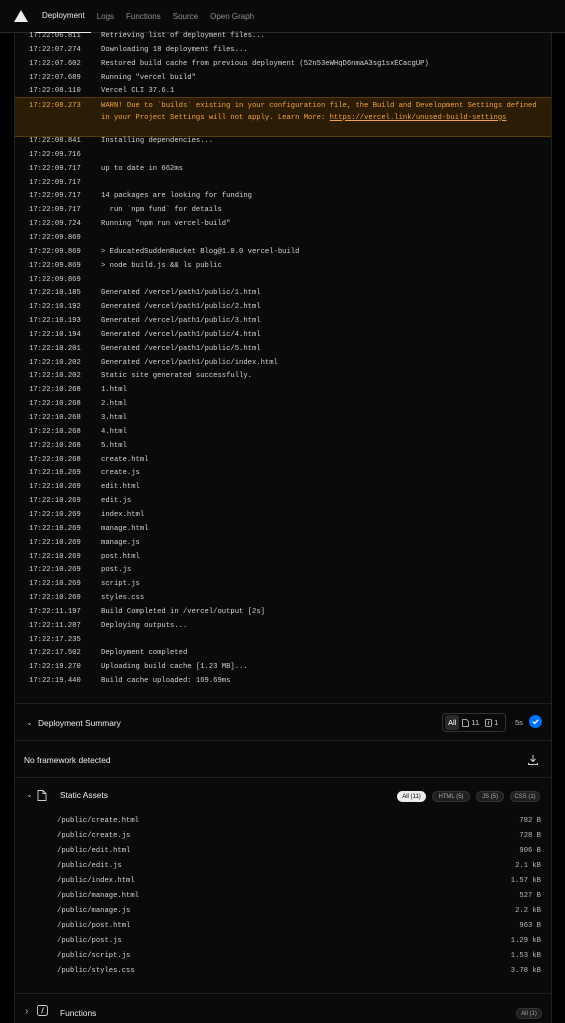  What do you see at coordinates (55, 63) in the screenshot?
I see `log-timestamp: 17:22:07.602` at bounding box center [55, 63].